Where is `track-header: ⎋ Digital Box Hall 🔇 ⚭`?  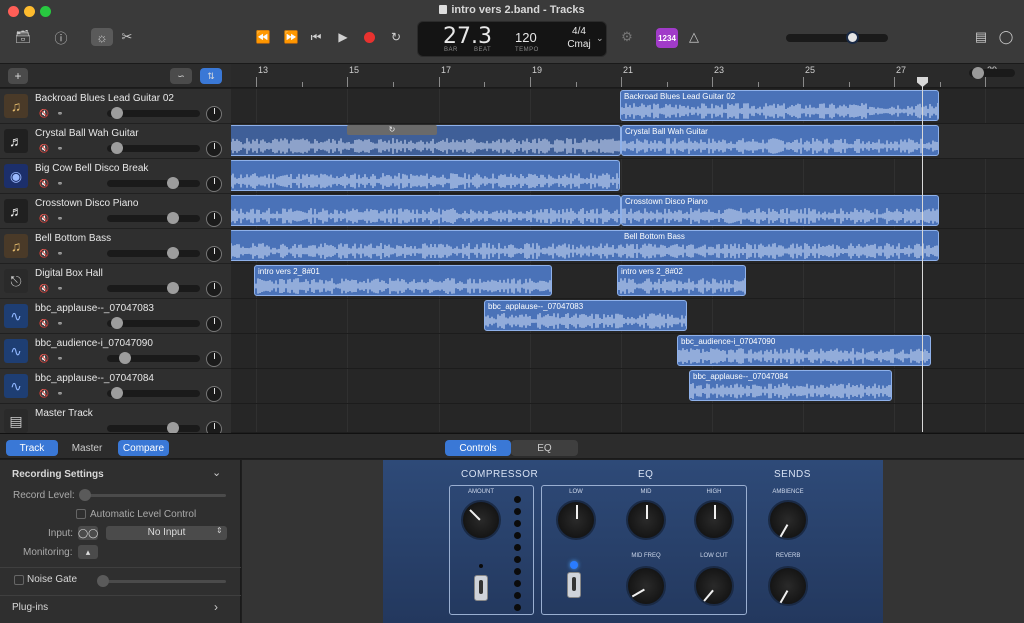 track-header: ⎋ Digital Box Hall 🔇 ⚭ is located at coordinates (115, 281).